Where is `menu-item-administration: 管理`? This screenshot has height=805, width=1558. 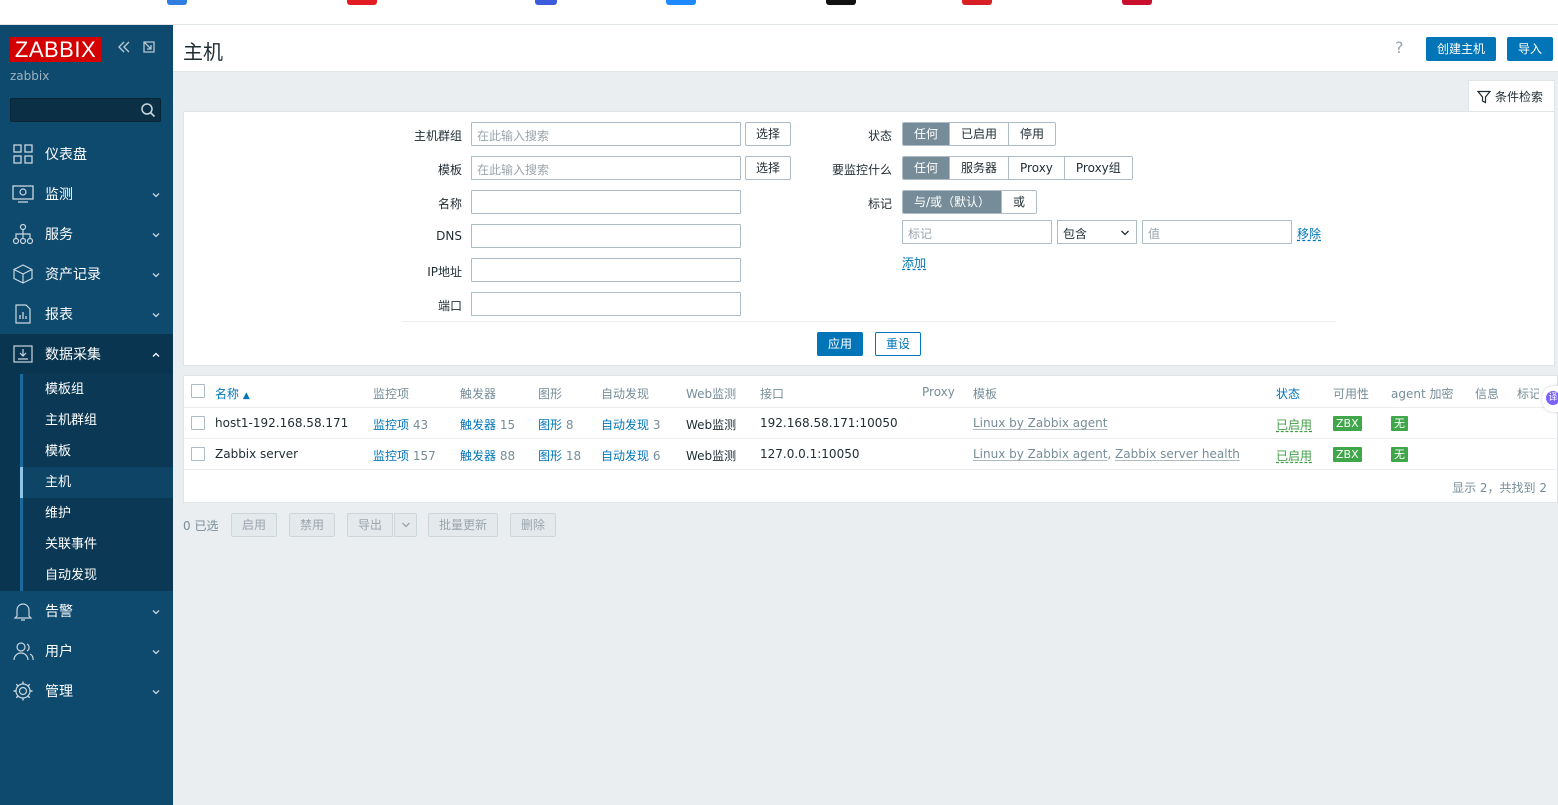
menu-item-administration: 管理 is located at coordinates (86, 691).